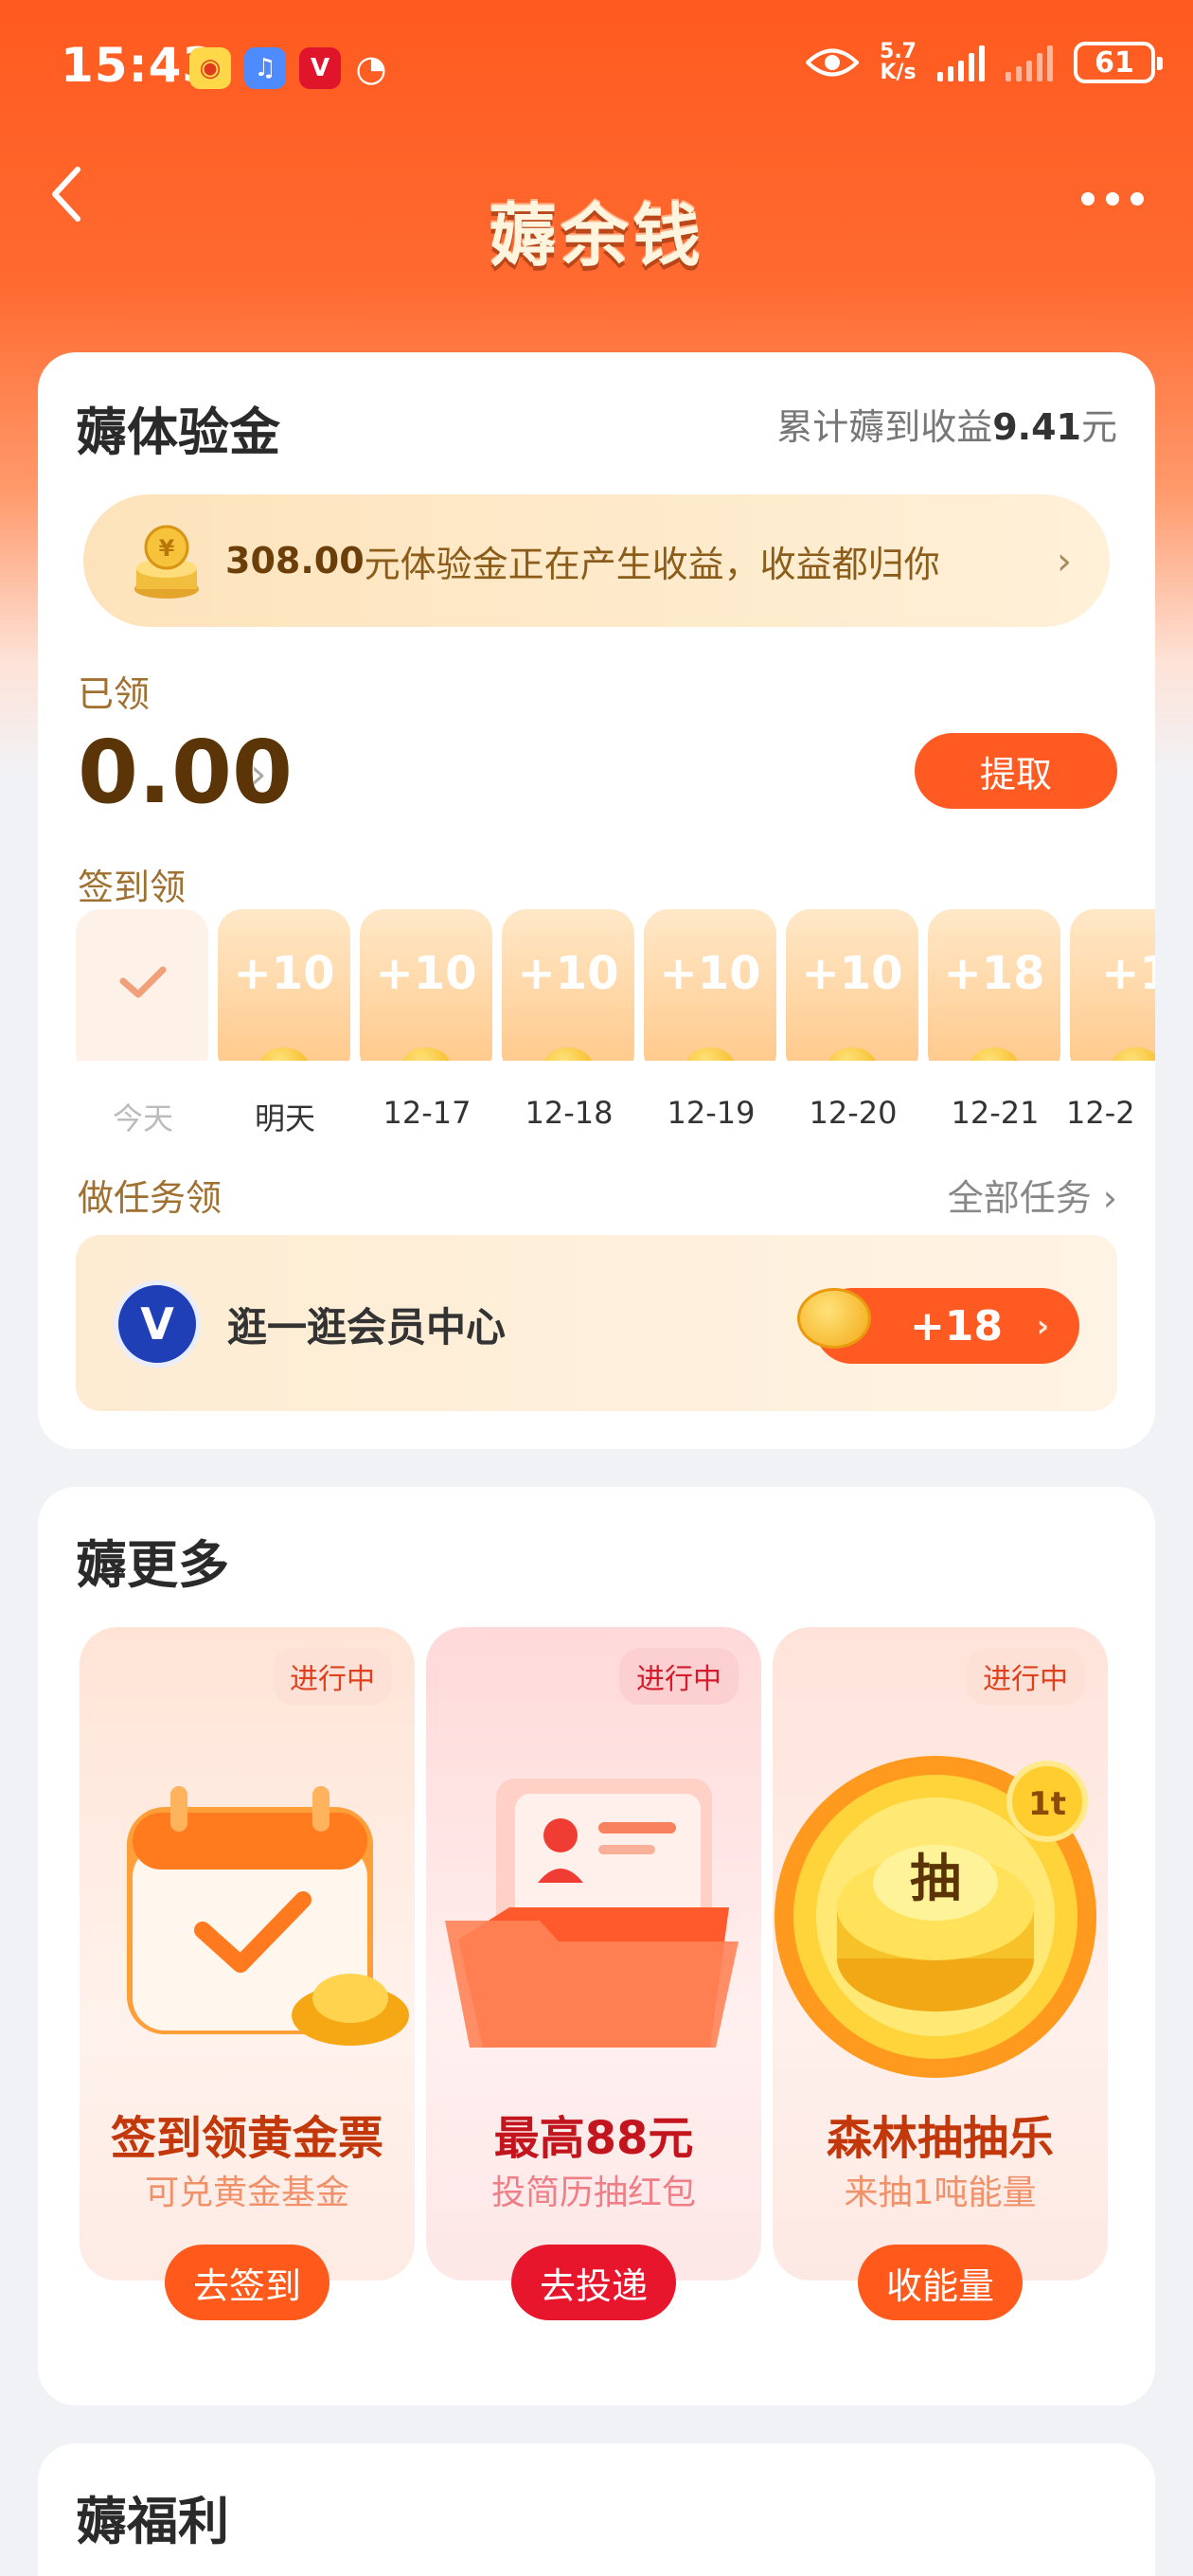 This screenshot has height=2576, width=1193. What do you see at coordinates (367, 1327) in the screenshot?
I see `task-name: 逛一逛会员中心` at bounding box center [367, 1327].